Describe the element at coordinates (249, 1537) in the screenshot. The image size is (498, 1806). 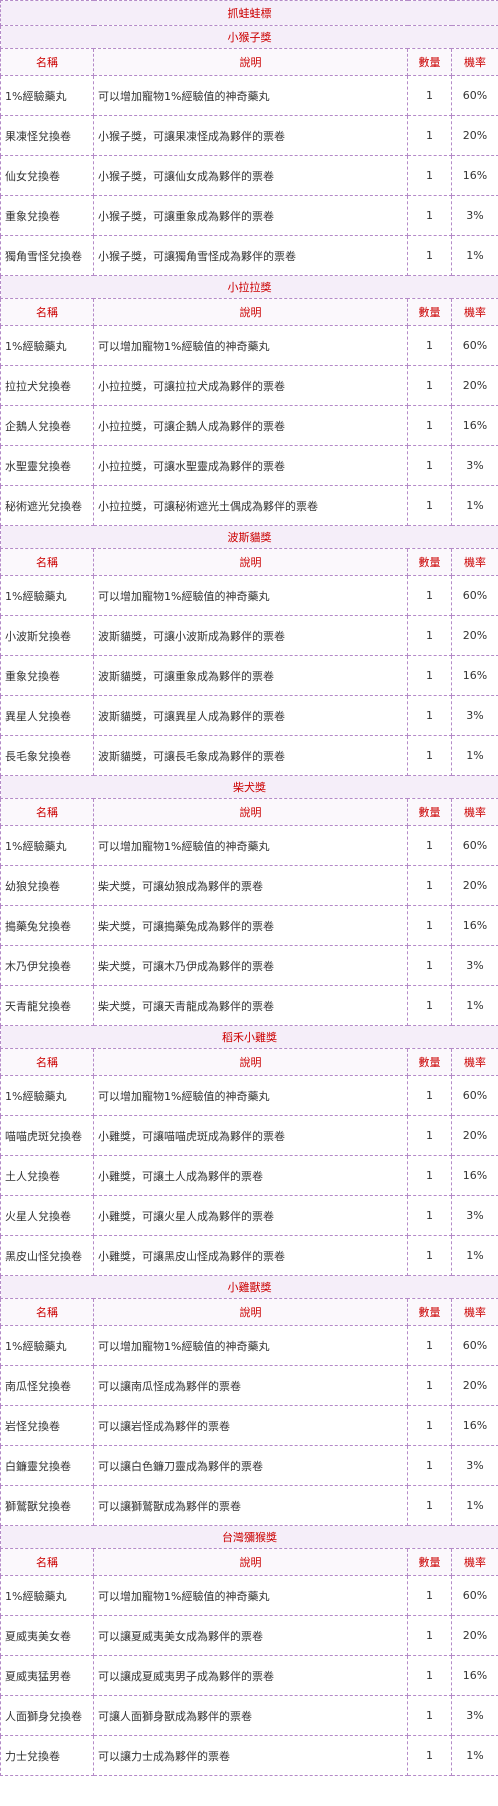
I see `section-title: 台灣獼猴獎` at that location.